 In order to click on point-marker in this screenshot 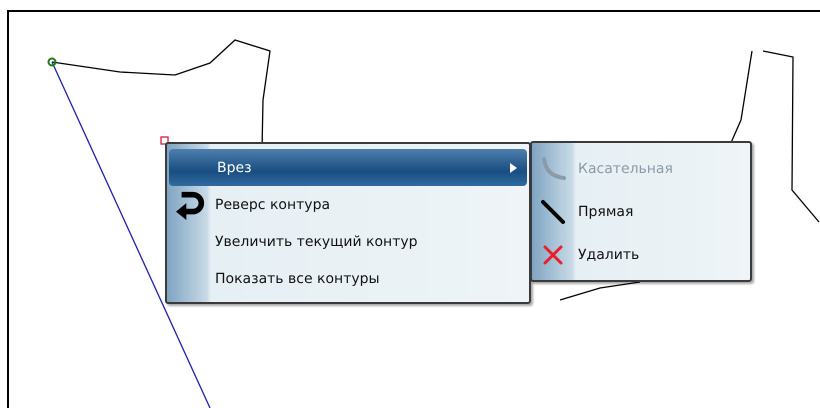, I will do `click(164, 140)`.